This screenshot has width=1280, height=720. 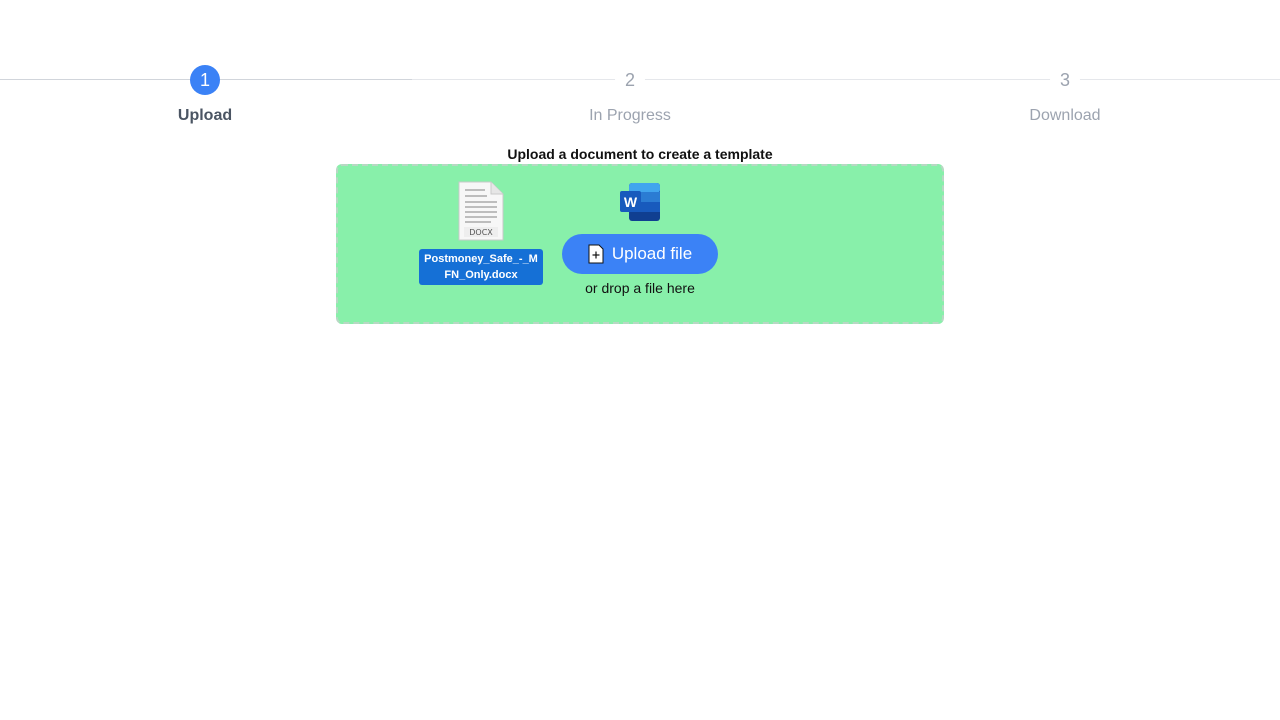 I want to click on upload-title: Upload a document to create a template, so click(x=640, y=154).